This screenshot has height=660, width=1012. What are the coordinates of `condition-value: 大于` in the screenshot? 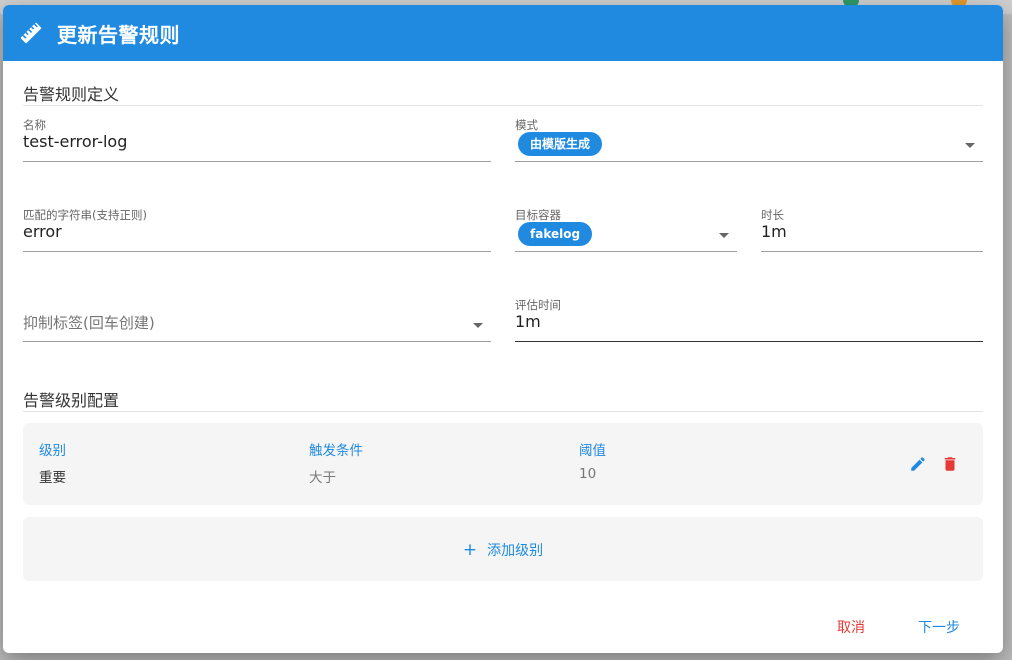 It's located at (322, 478).